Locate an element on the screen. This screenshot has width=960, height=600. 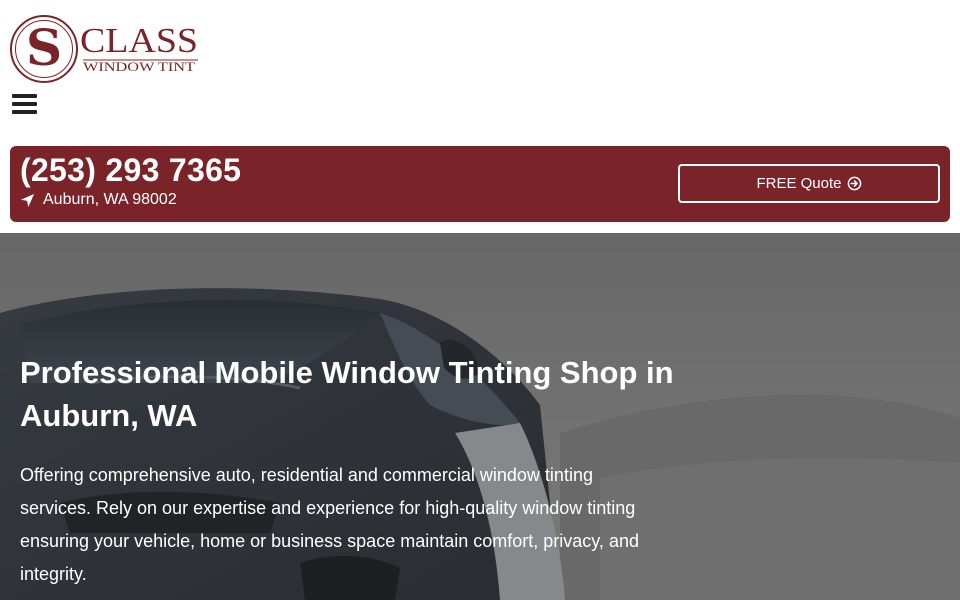
logo-name: CLASS is located at coordinates (139, 40).